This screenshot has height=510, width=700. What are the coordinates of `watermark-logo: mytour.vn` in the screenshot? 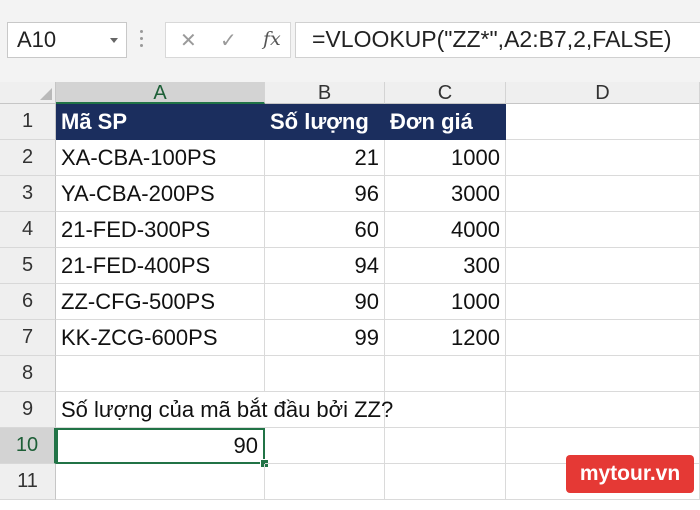 It's located at (630, 474).